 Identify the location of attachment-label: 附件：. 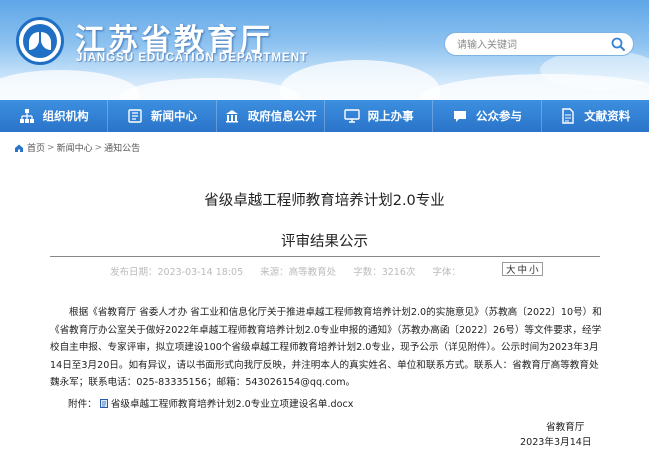
(82, 404).